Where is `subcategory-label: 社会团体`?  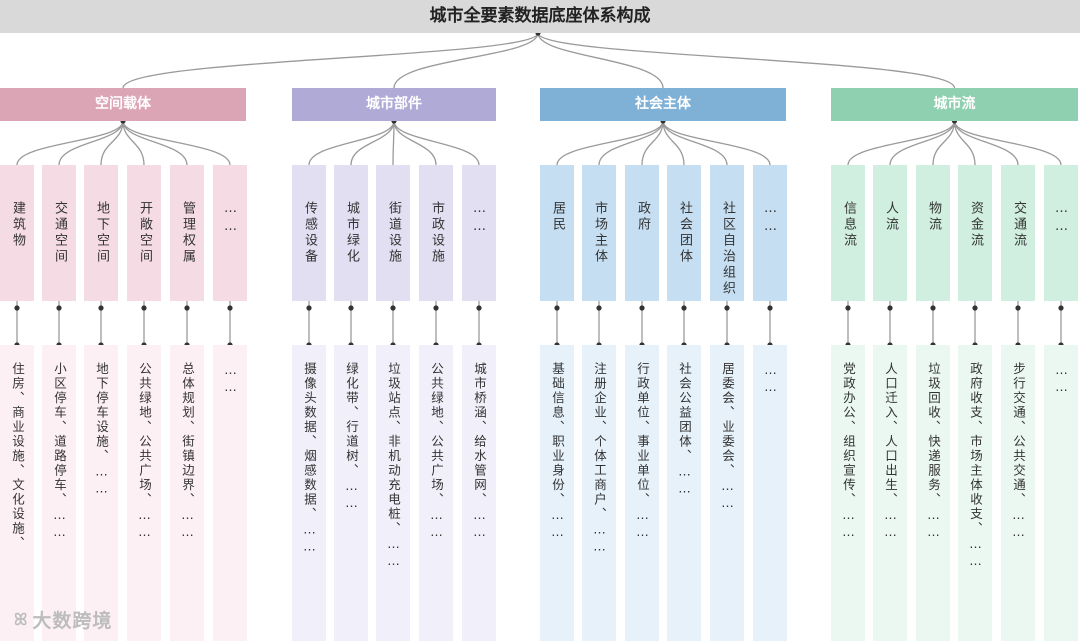
subcategory-label: 社会团体 is located at coordinates (684, 233).